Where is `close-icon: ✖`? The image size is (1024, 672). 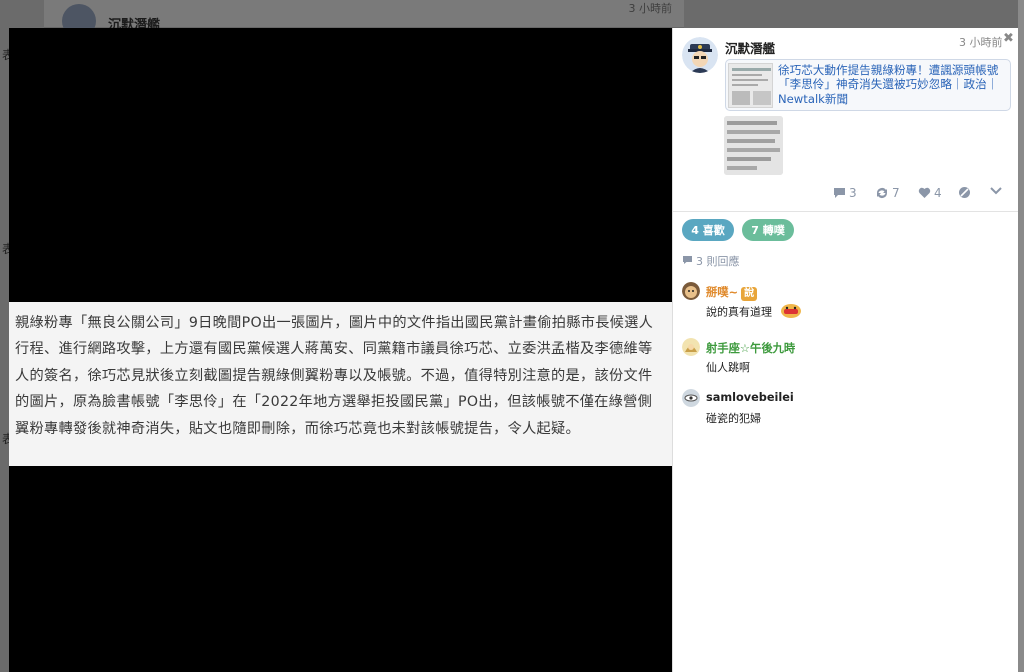 close-icon: ✖ is located at coordinates (1008, 38).